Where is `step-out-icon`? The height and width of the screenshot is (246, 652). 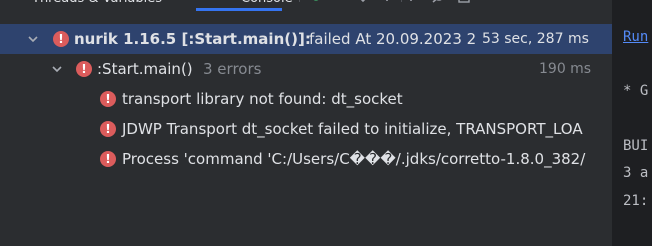 step-out-icon is located at coordinates (387, 1).